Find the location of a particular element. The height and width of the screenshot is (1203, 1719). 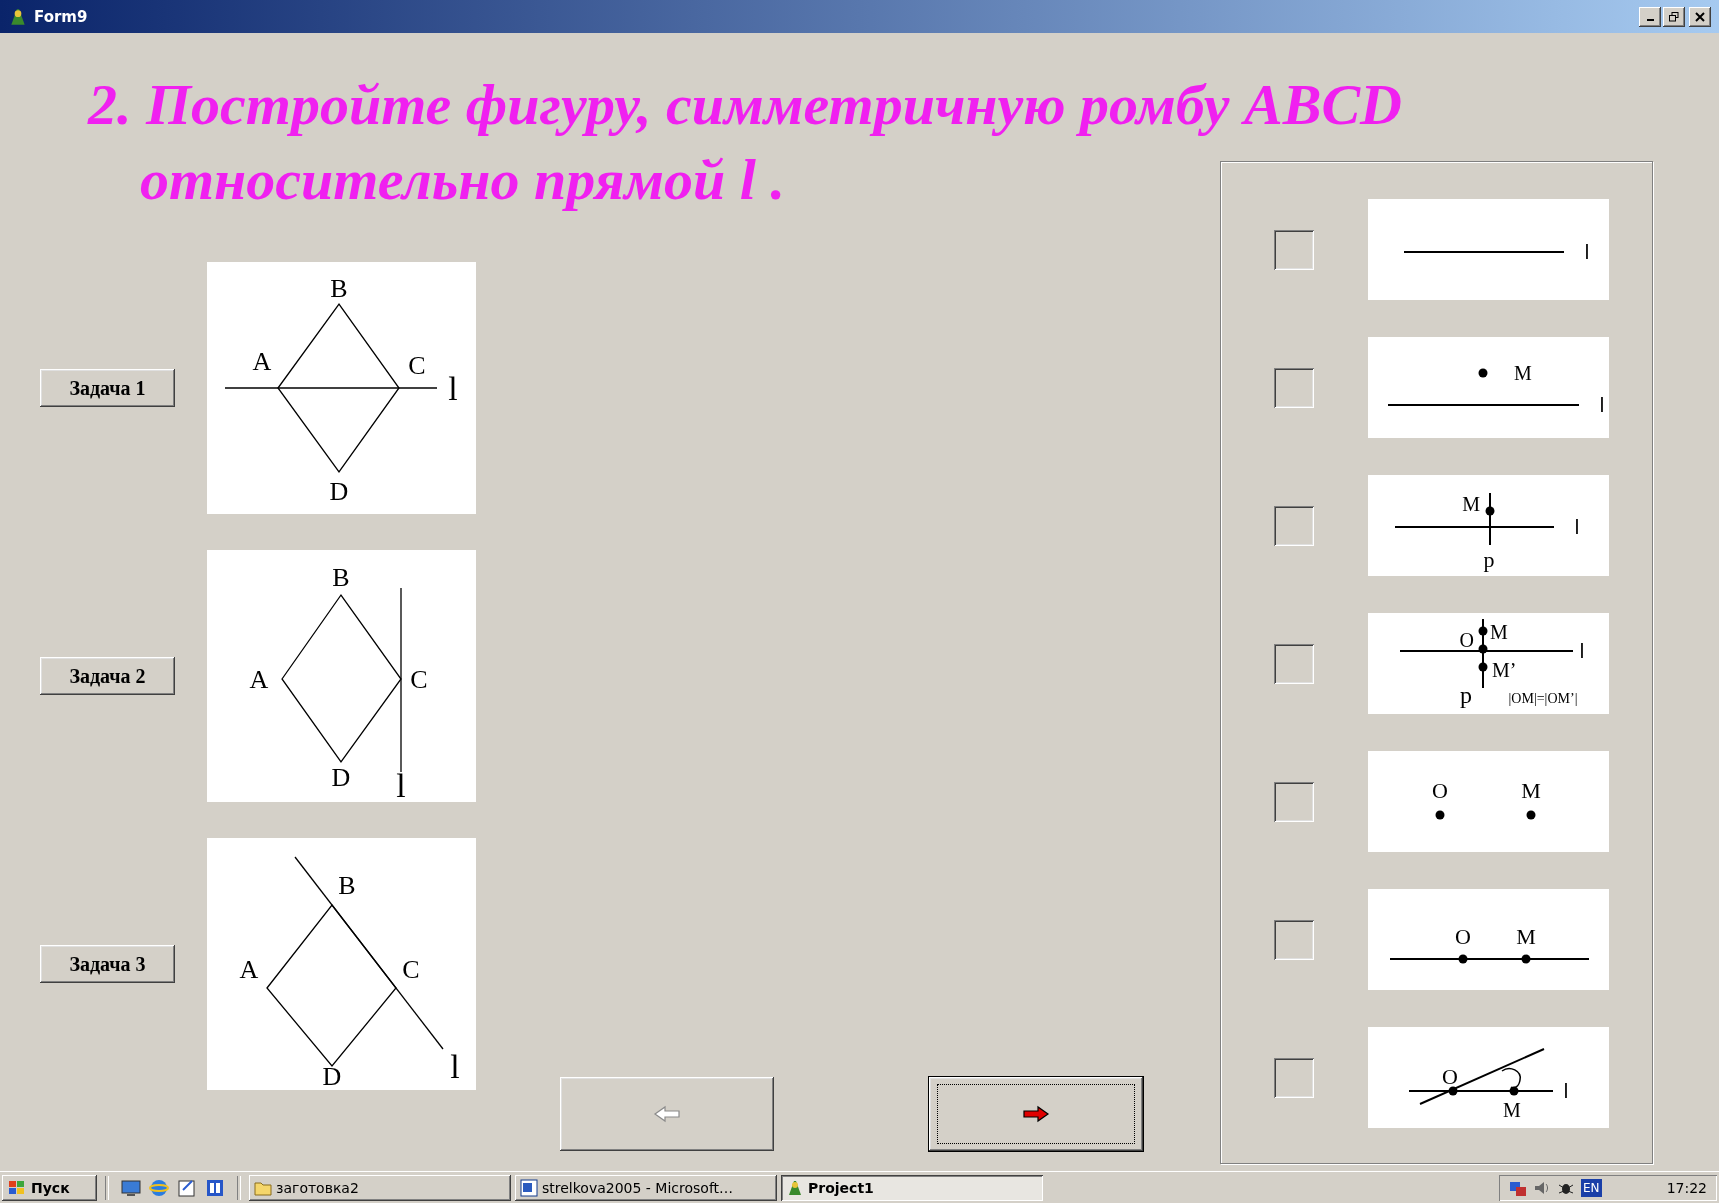

task-heading: 2. Постройте фигуру, симметричную ромбу ABCD относительно прямой l . is located at coordinates (744, 142).